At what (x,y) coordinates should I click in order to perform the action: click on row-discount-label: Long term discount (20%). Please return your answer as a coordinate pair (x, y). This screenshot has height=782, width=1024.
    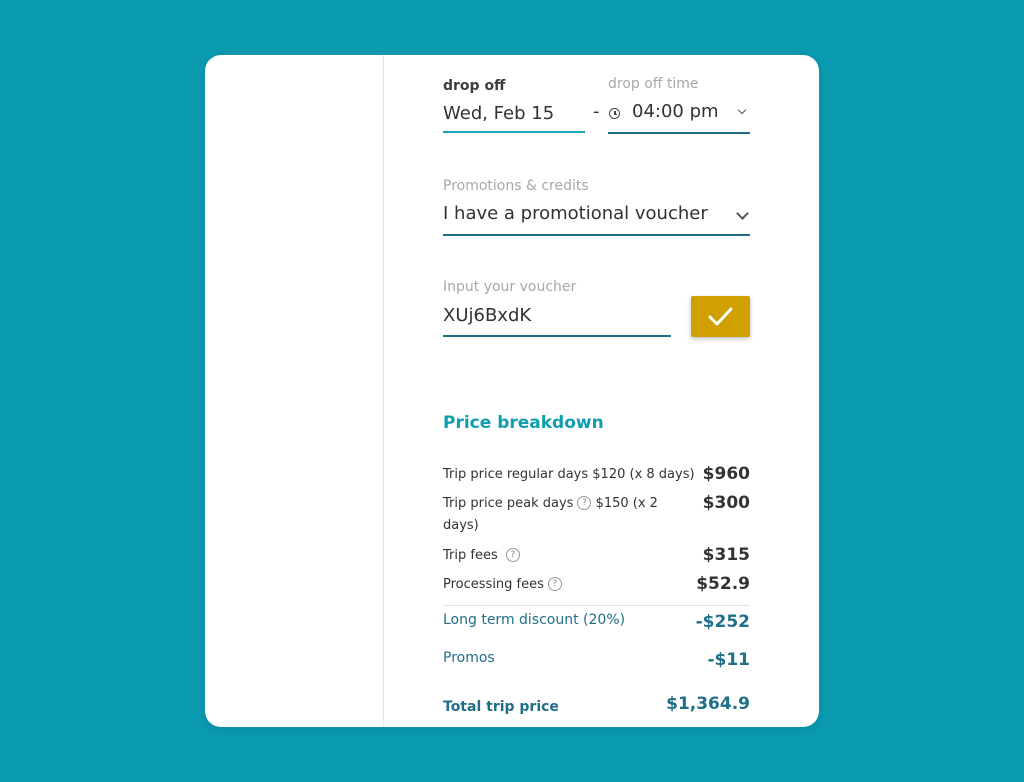
    Looking at the image, I should click on (534, 620).